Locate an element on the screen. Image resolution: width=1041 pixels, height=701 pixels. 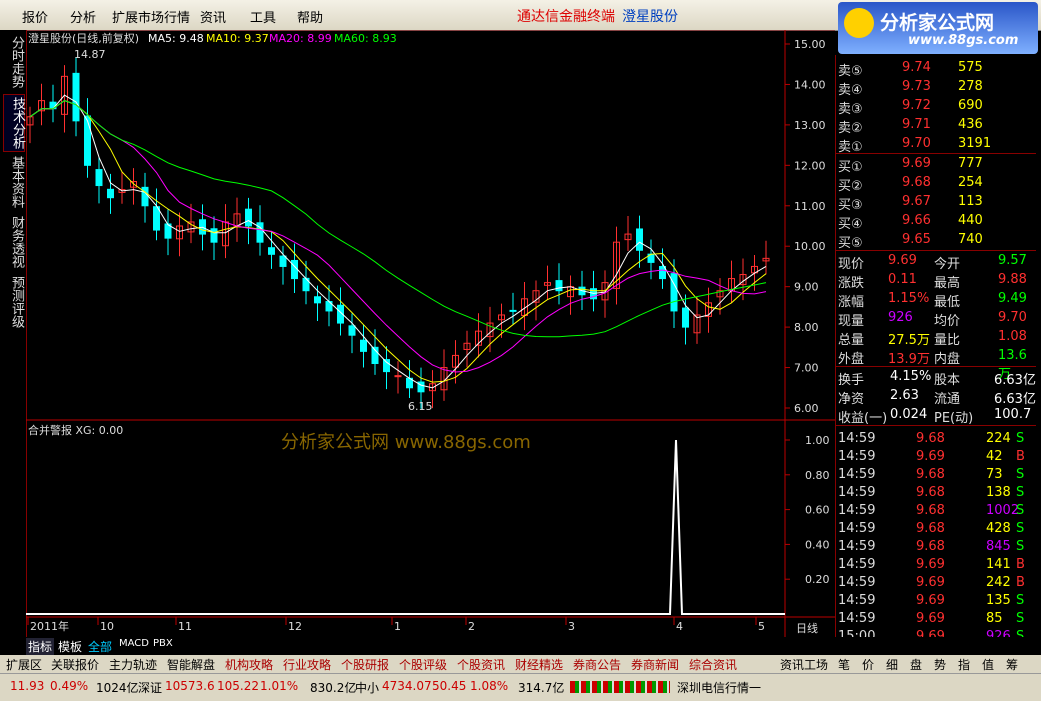
menu-tools: 工具 is located at coordinates (263, 16).